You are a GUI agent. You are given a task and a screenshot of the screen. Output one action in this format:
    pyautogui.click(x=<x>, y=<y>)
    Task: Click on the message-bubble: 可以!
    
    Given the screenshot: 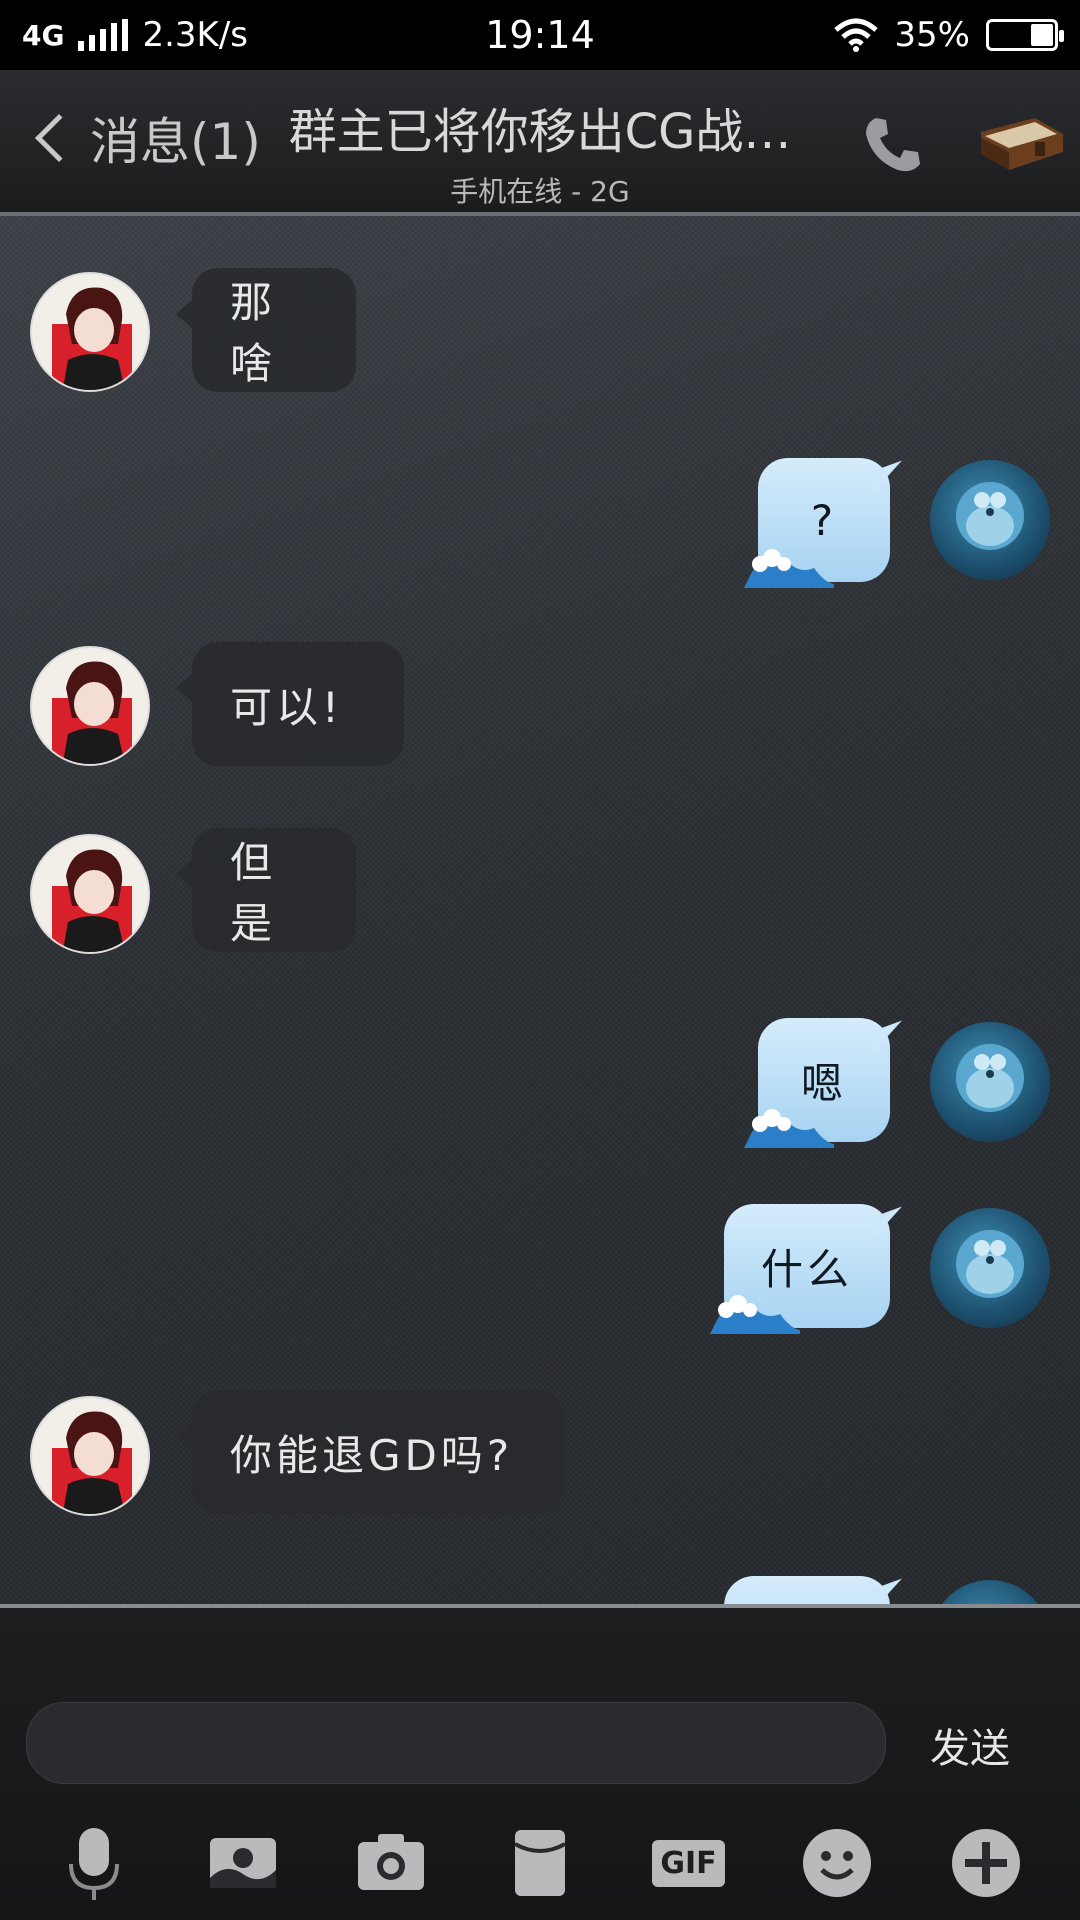 What is the action you would take?
    pyautogui.click(x=290, y=704)
    